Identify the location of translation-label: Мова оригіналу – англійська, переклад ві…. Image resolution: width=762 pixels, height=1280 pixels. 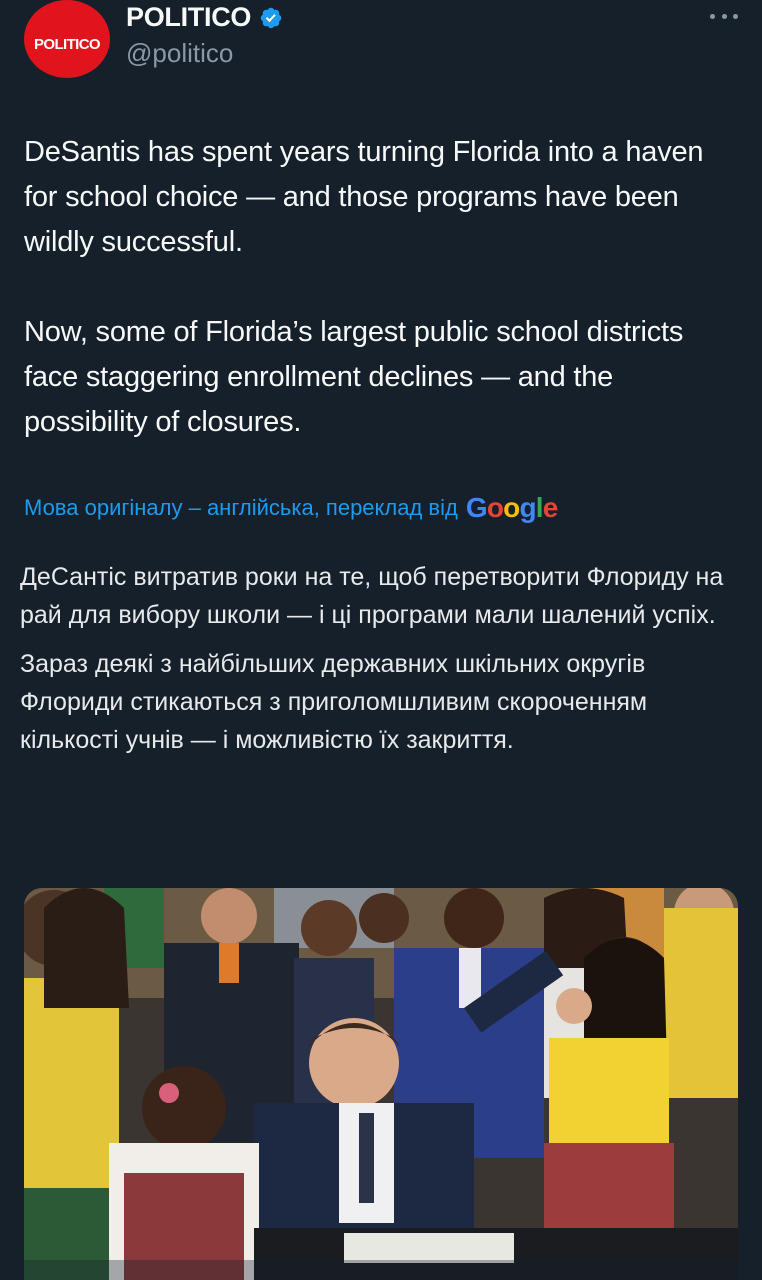
(241, 507).